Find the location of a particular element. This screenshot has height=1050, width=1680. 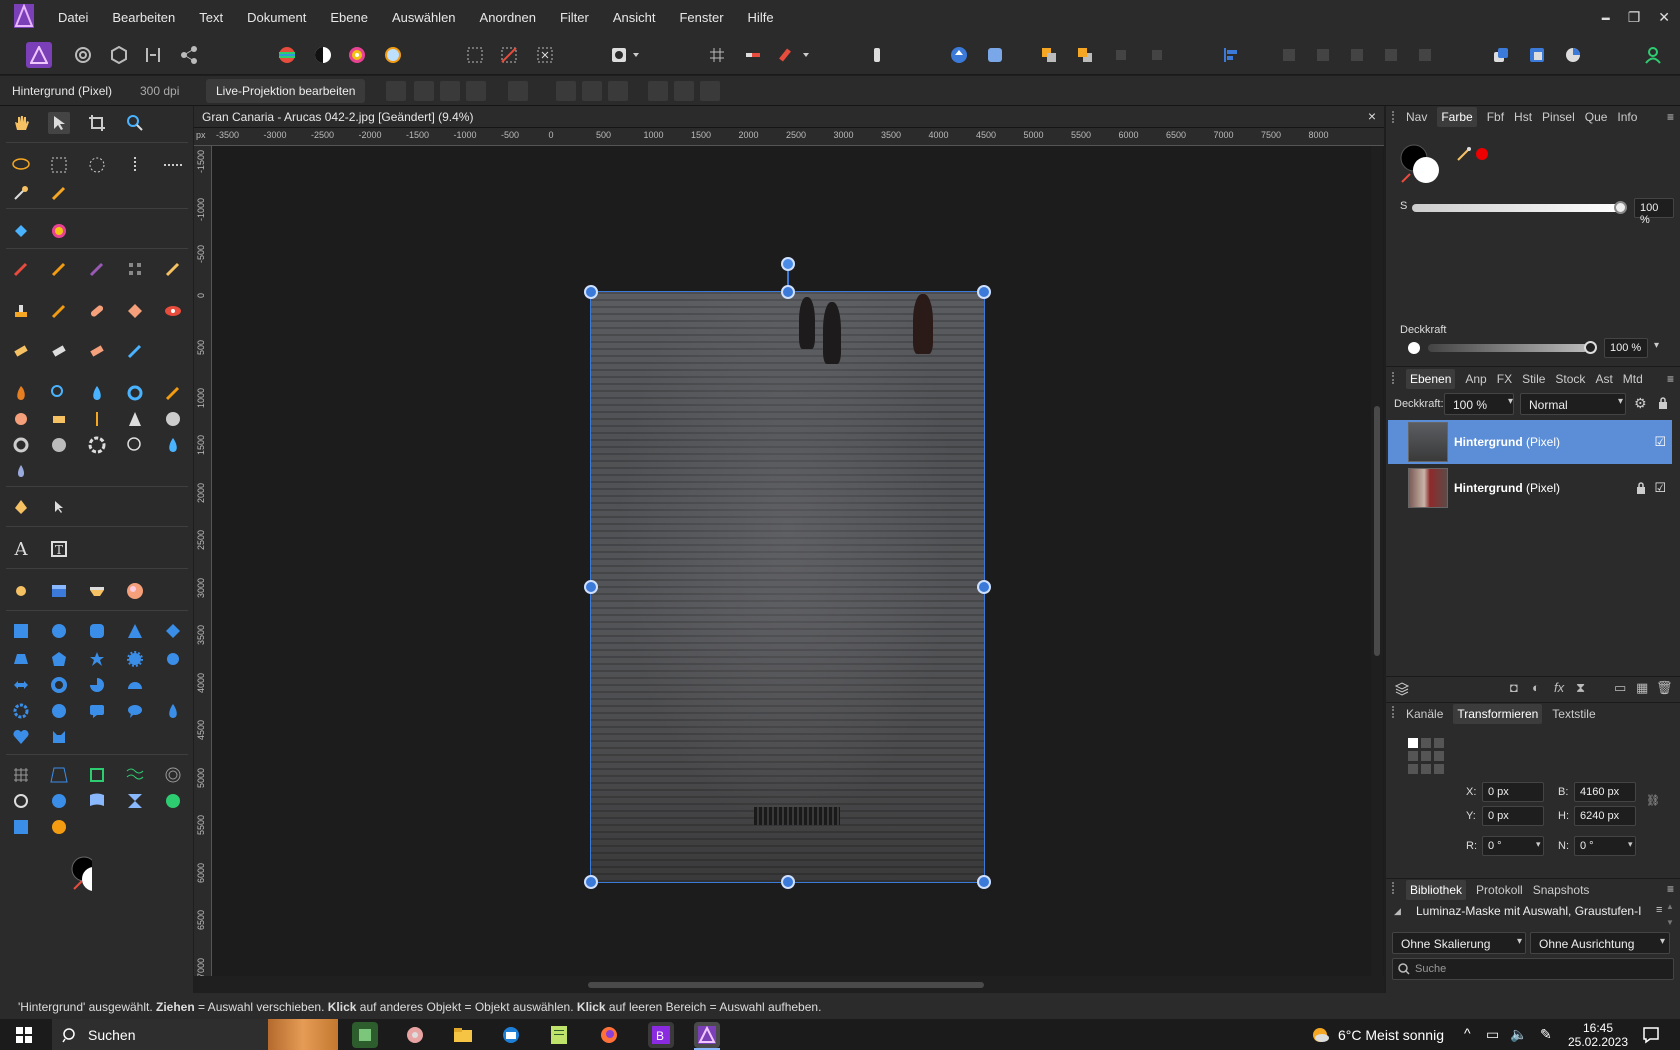

layer-row-selected: Hintergrund (Pixel) ☑ is located at coordinates (1530, 442).